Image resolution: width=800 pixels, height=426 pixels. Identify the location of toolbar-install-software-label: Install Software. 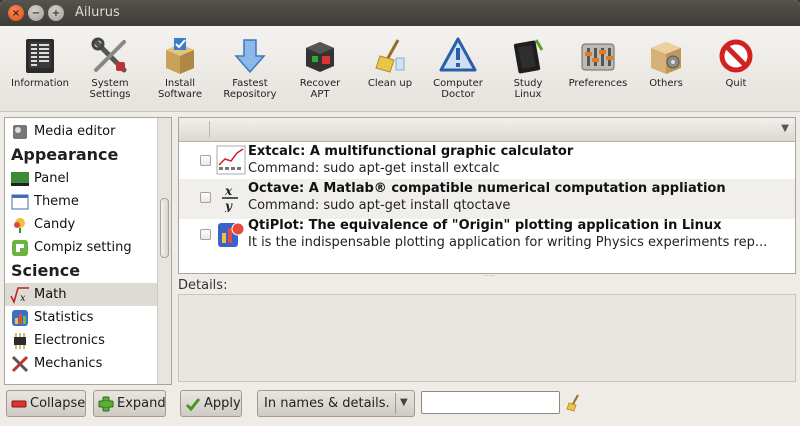
(180, 89).